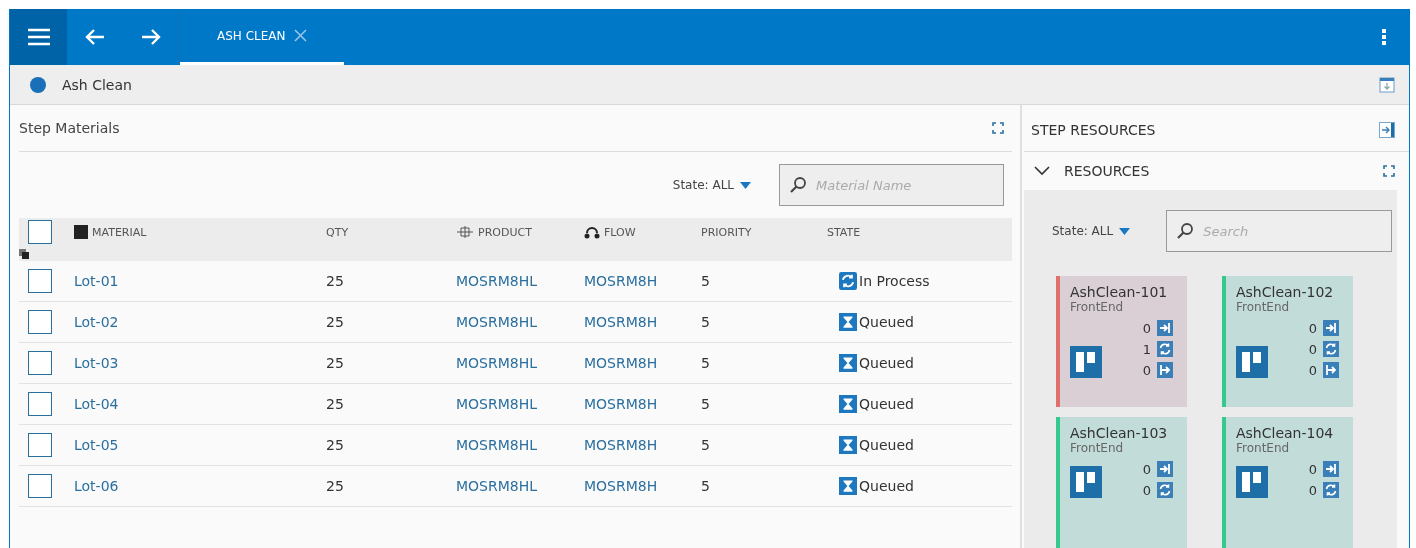  Describe the element at coordinates (844, 232) in the screenshot. I see `column-header: STATE` at that location.